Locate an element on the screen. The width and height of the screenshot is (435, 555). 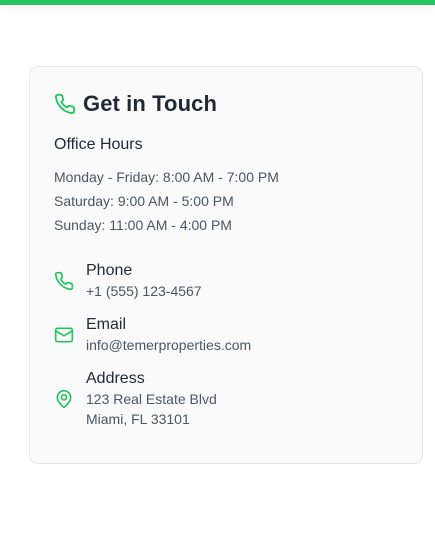
hours-line-saturday: Saturday: 9:00 AM - 5:00 PM is located at coordinates (144, 201).